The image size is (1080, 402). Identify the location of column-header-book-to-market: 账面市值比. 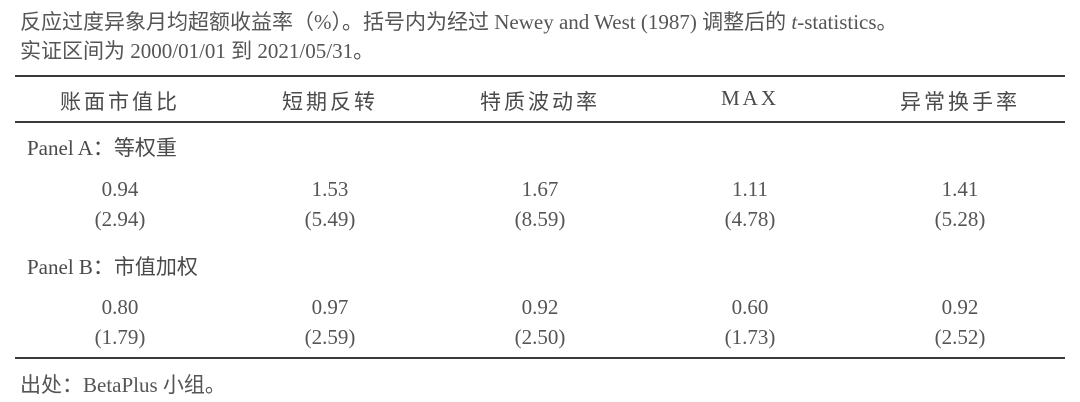
(120, 102).